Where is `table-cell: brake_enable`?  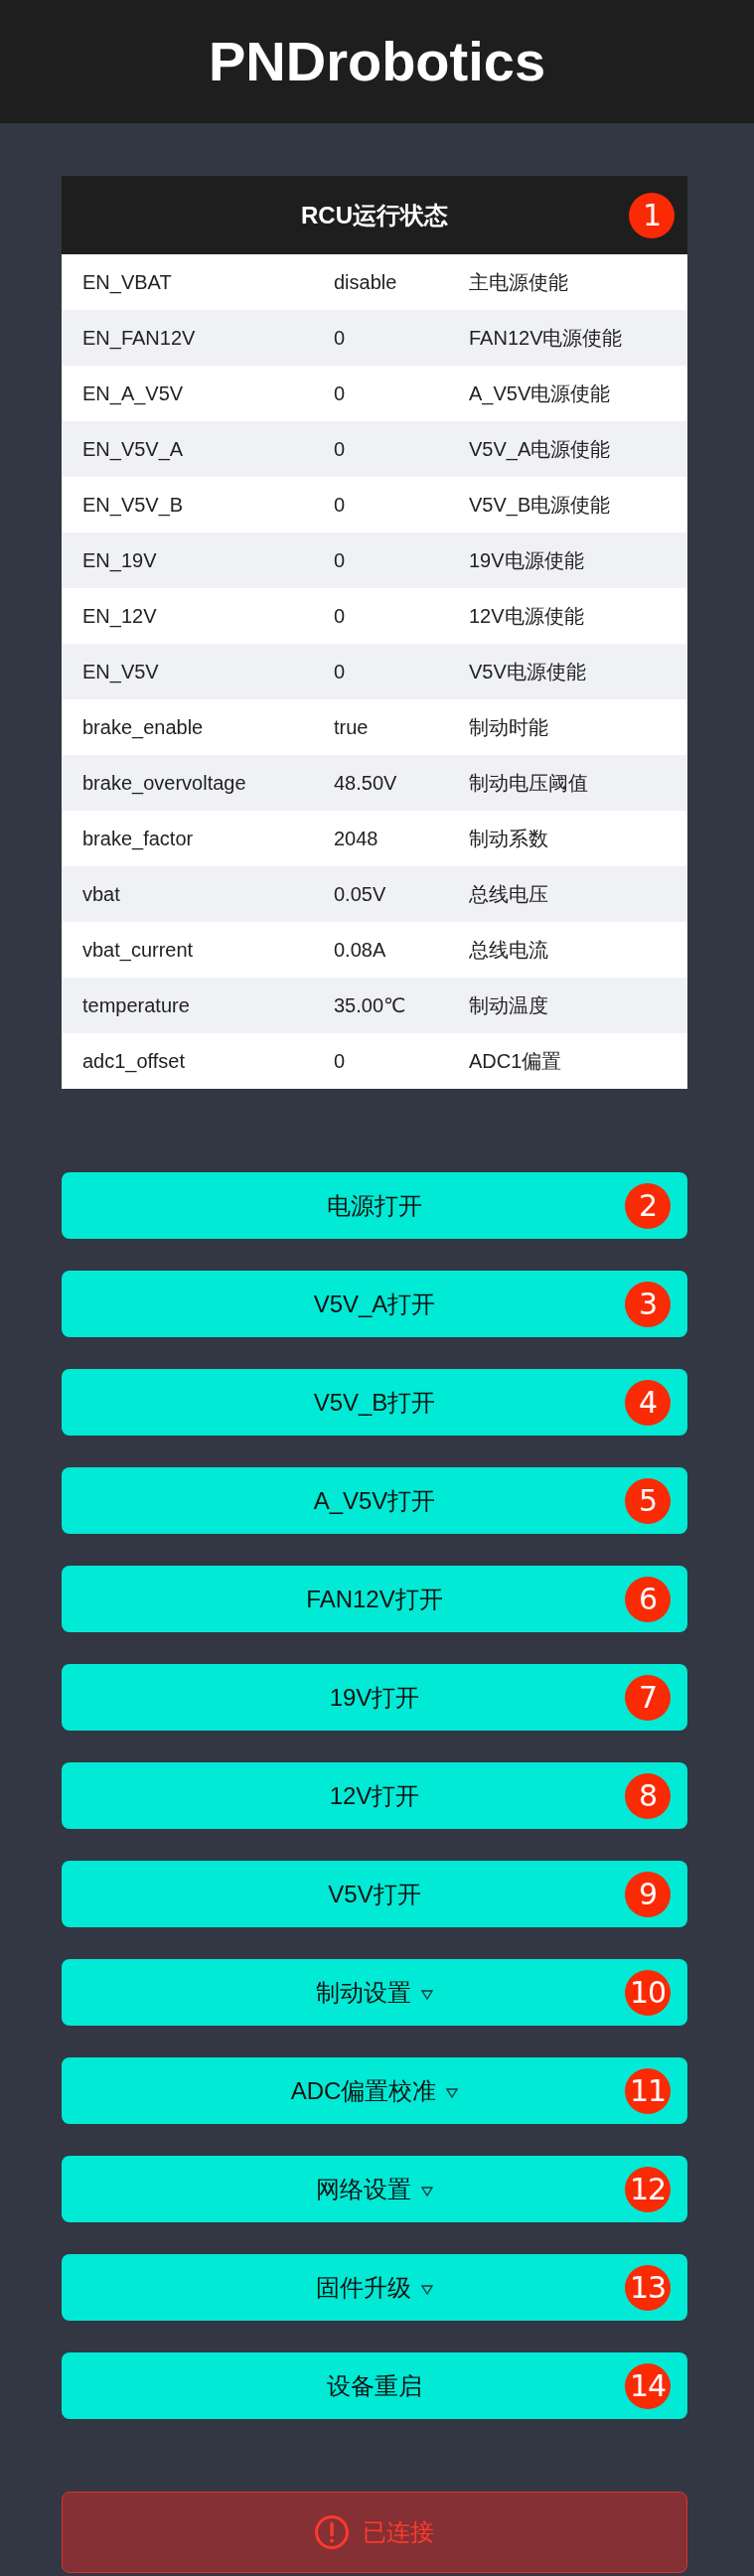
table-cell: brake_enable is located at coordinates (143, 727).